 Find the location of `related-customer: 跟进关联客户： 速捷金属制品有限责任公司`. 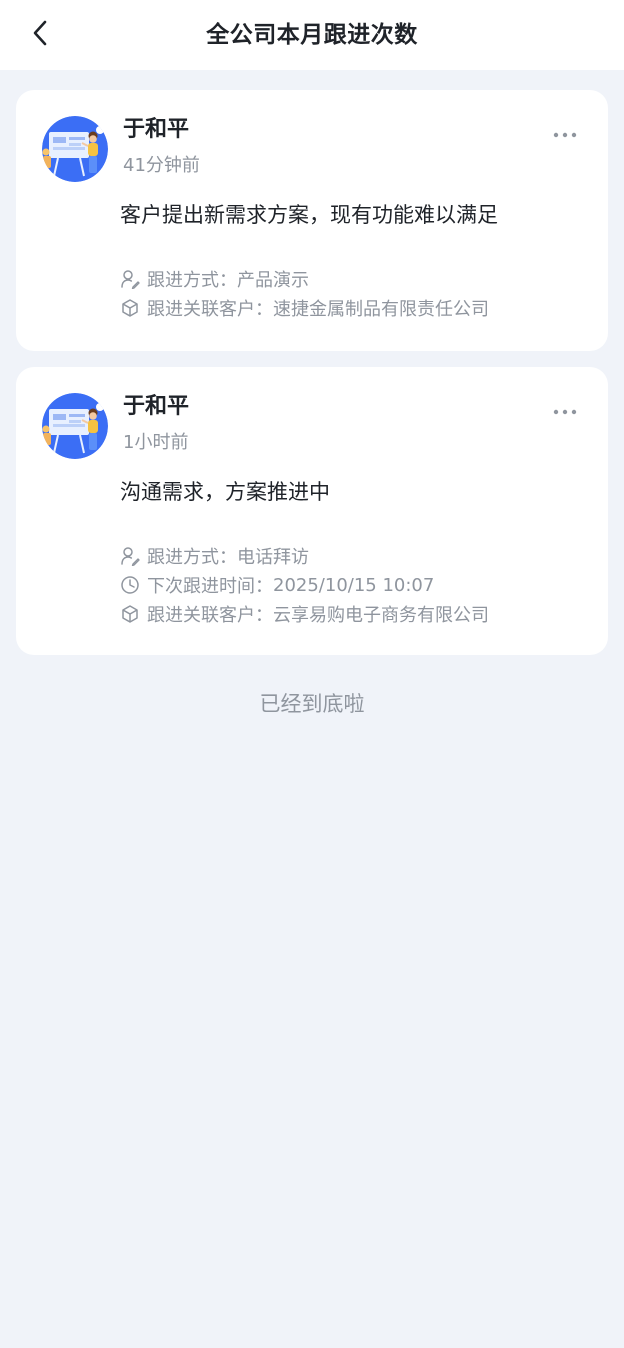

related-customer: 跟进关联客户： 速捷金属制品有限责任公司 is located at coordinates (304, 308).